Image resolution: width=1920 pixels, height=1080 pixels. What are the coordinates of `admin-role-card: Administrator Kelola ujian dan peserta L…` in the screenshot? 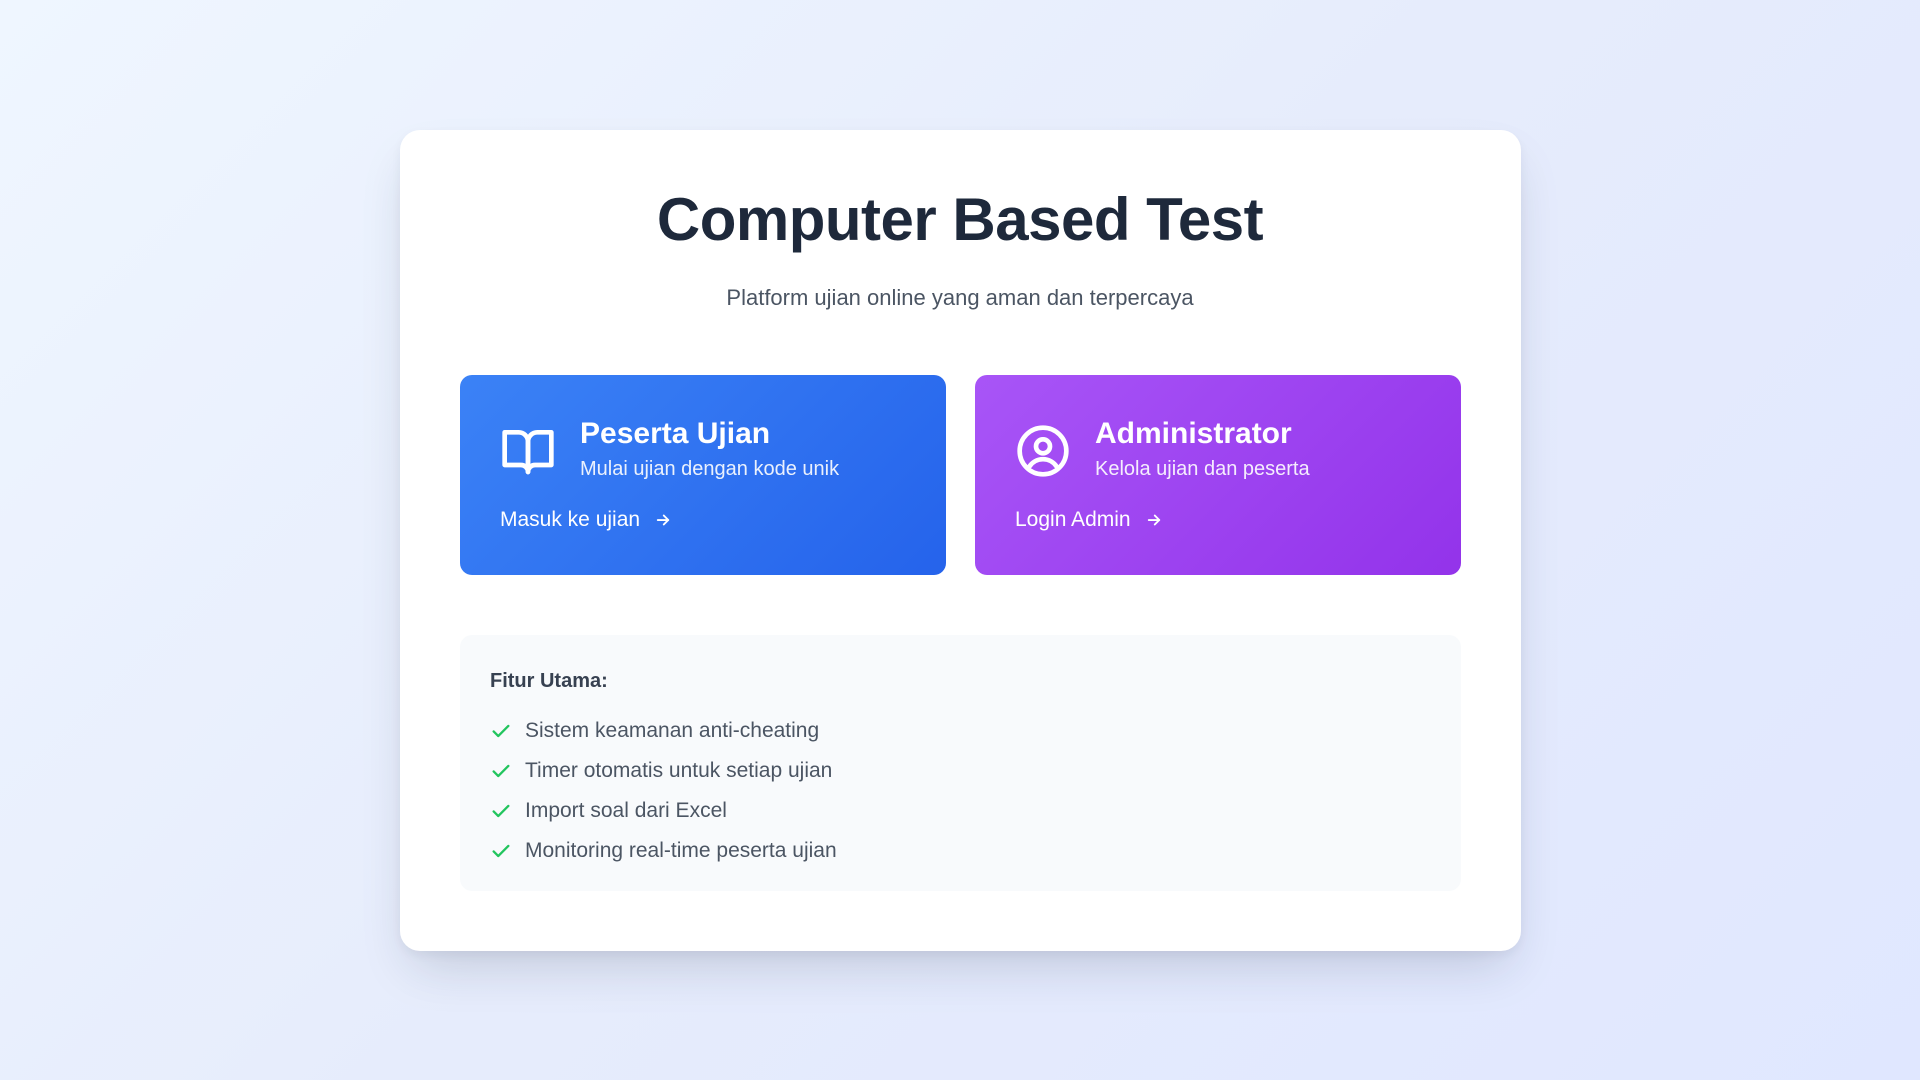 It's located at (1218, 475).